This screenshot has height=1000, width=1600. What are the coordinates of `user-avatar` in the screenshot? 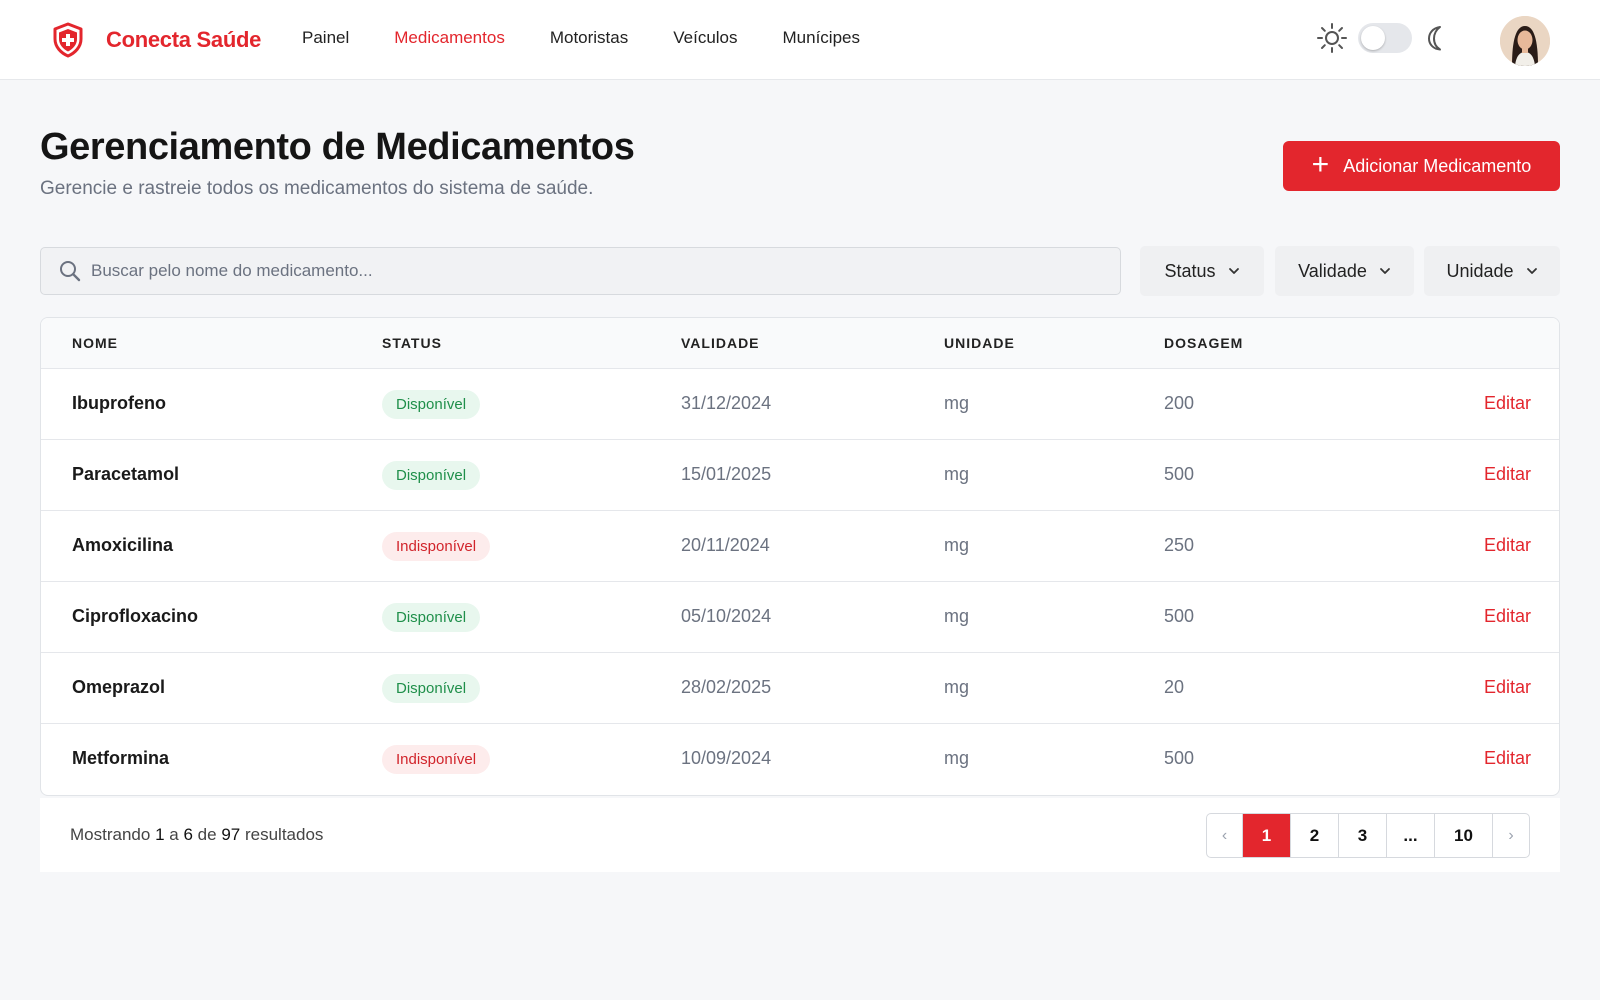 It's located at (1525, 41).